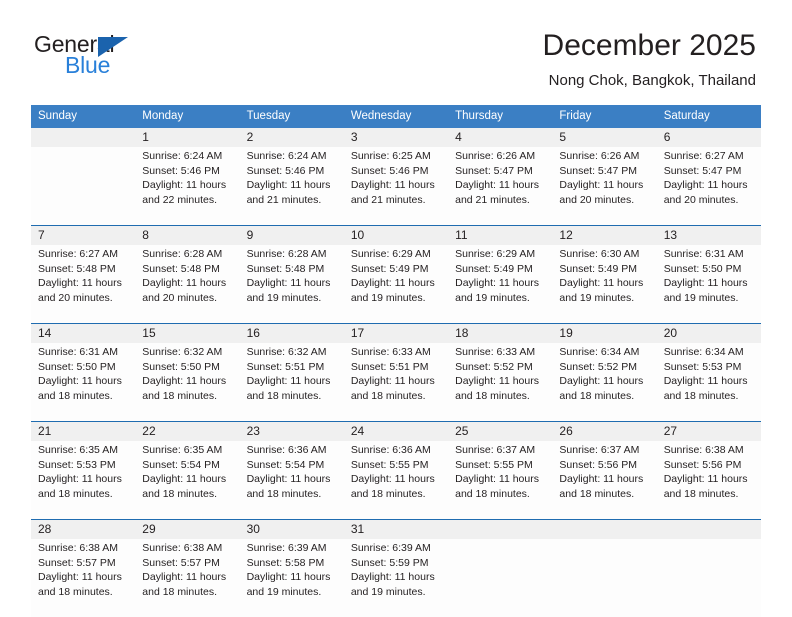 Image resolution: width=792 pixels, height=617 pixels. I want to click on day-number: 31, so click(396, 529).